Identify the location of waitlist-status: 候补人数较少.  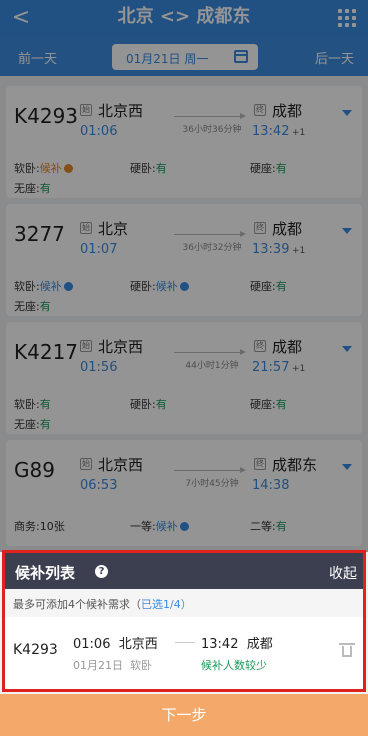
(234, 665).